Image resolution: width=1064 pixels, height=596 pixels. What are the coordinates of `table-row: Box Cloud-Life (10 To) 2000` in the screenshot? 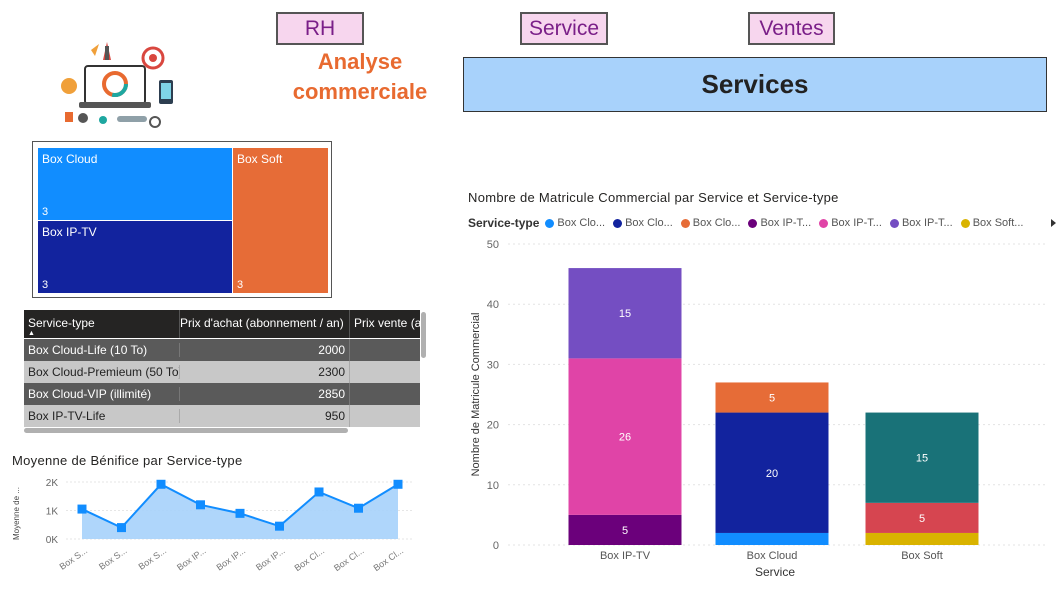 It's located at (222, 350).